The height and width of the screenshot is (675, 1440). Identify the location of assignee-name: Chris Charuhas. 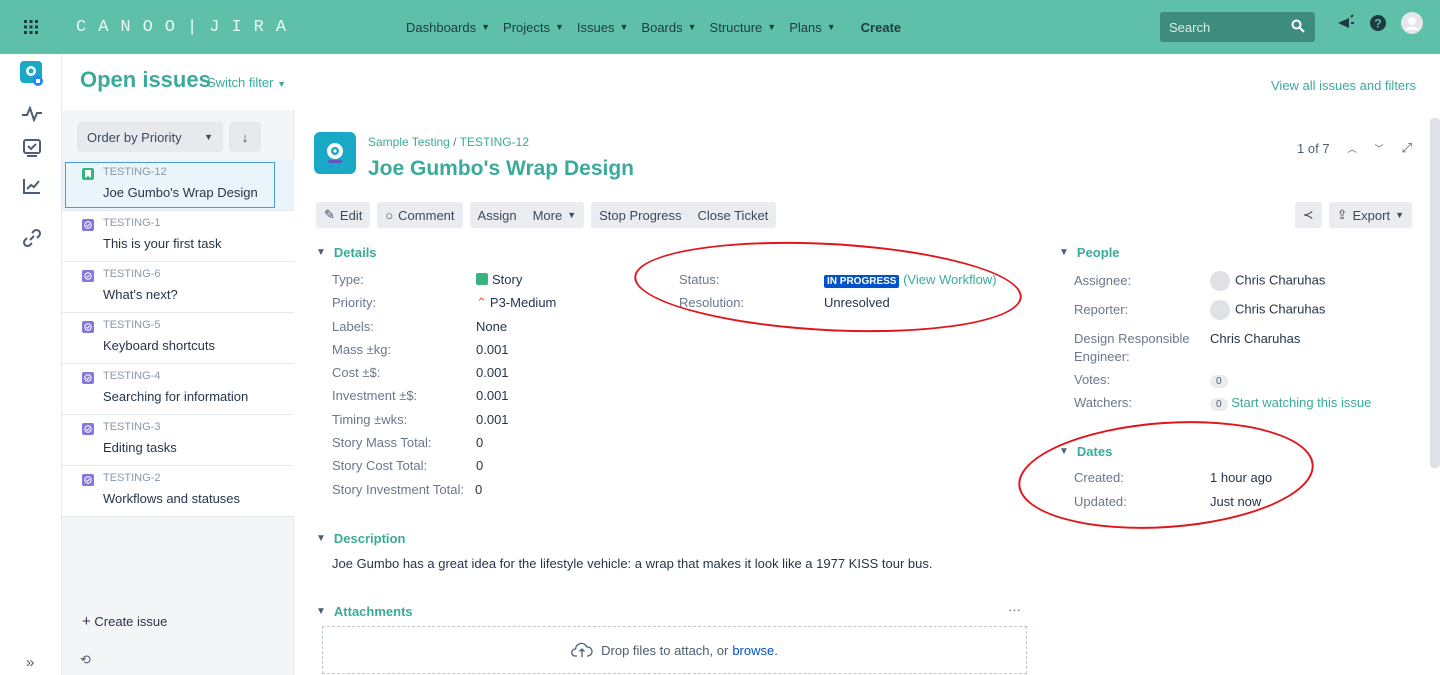
(1280, 280).